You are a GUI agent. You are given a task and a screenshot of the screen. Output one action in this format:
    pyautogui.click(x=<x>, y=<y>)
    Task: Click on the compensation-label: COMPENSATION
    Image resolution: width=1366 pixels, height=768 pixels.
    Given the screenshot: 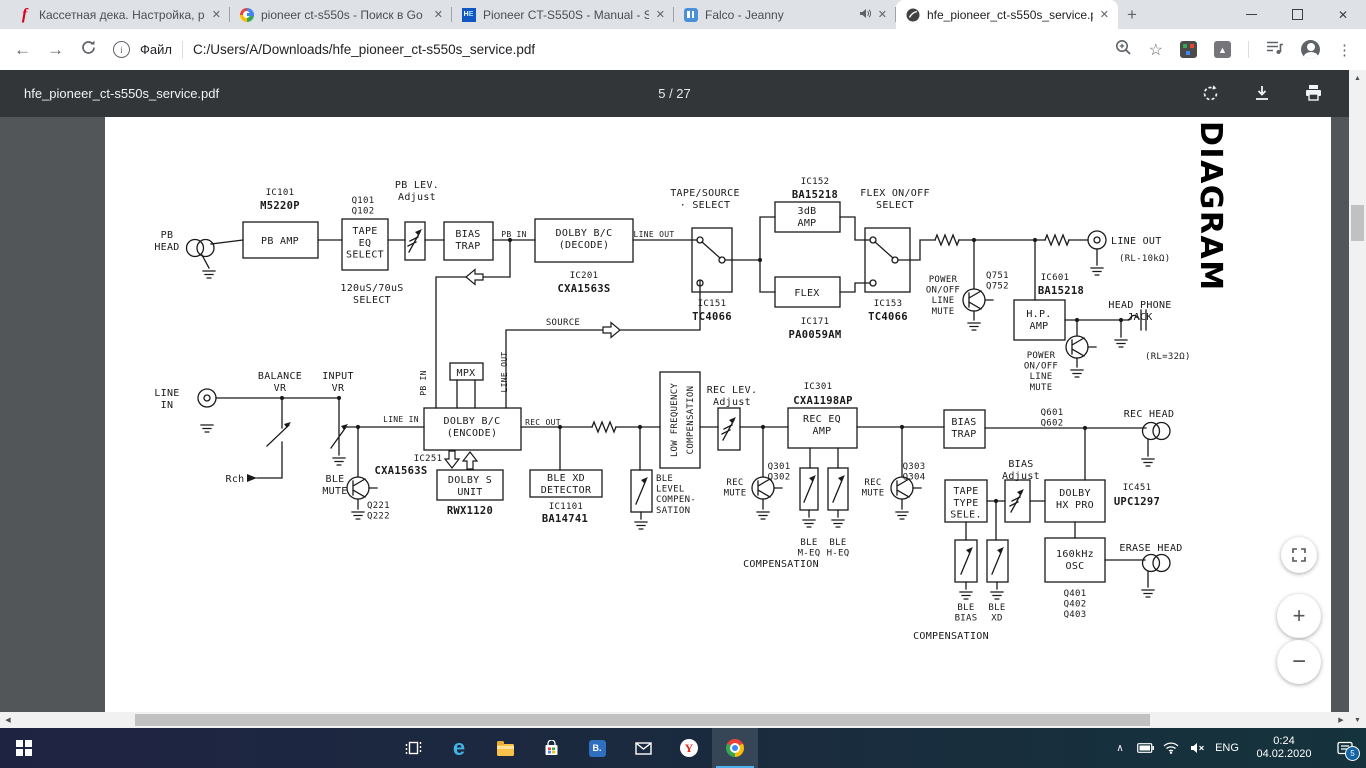 What is the action you would take?
    pyautogui.click(x=781, y=564)
    